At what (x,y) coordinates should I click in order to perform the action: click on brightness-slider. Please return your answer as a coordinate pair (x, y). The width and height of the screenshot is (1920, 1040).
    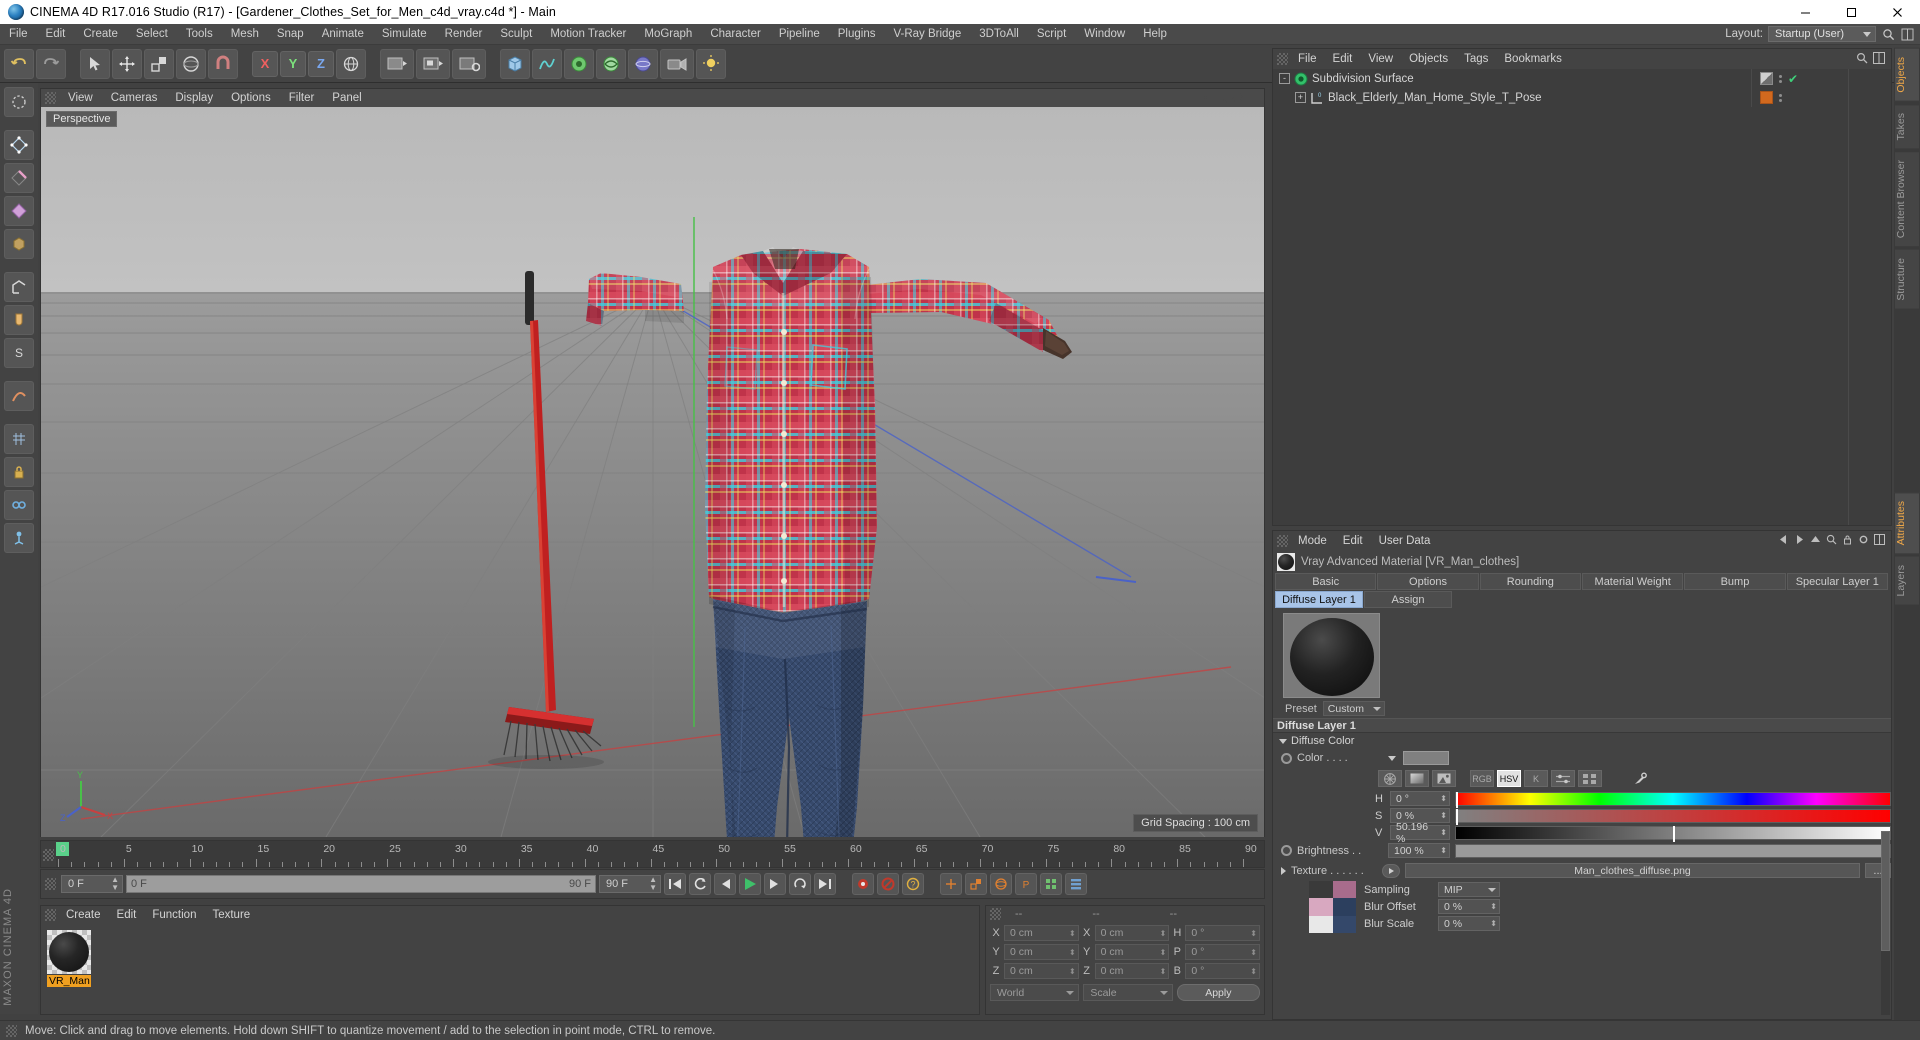
    Looking at the image, I should click on (1673, 850).